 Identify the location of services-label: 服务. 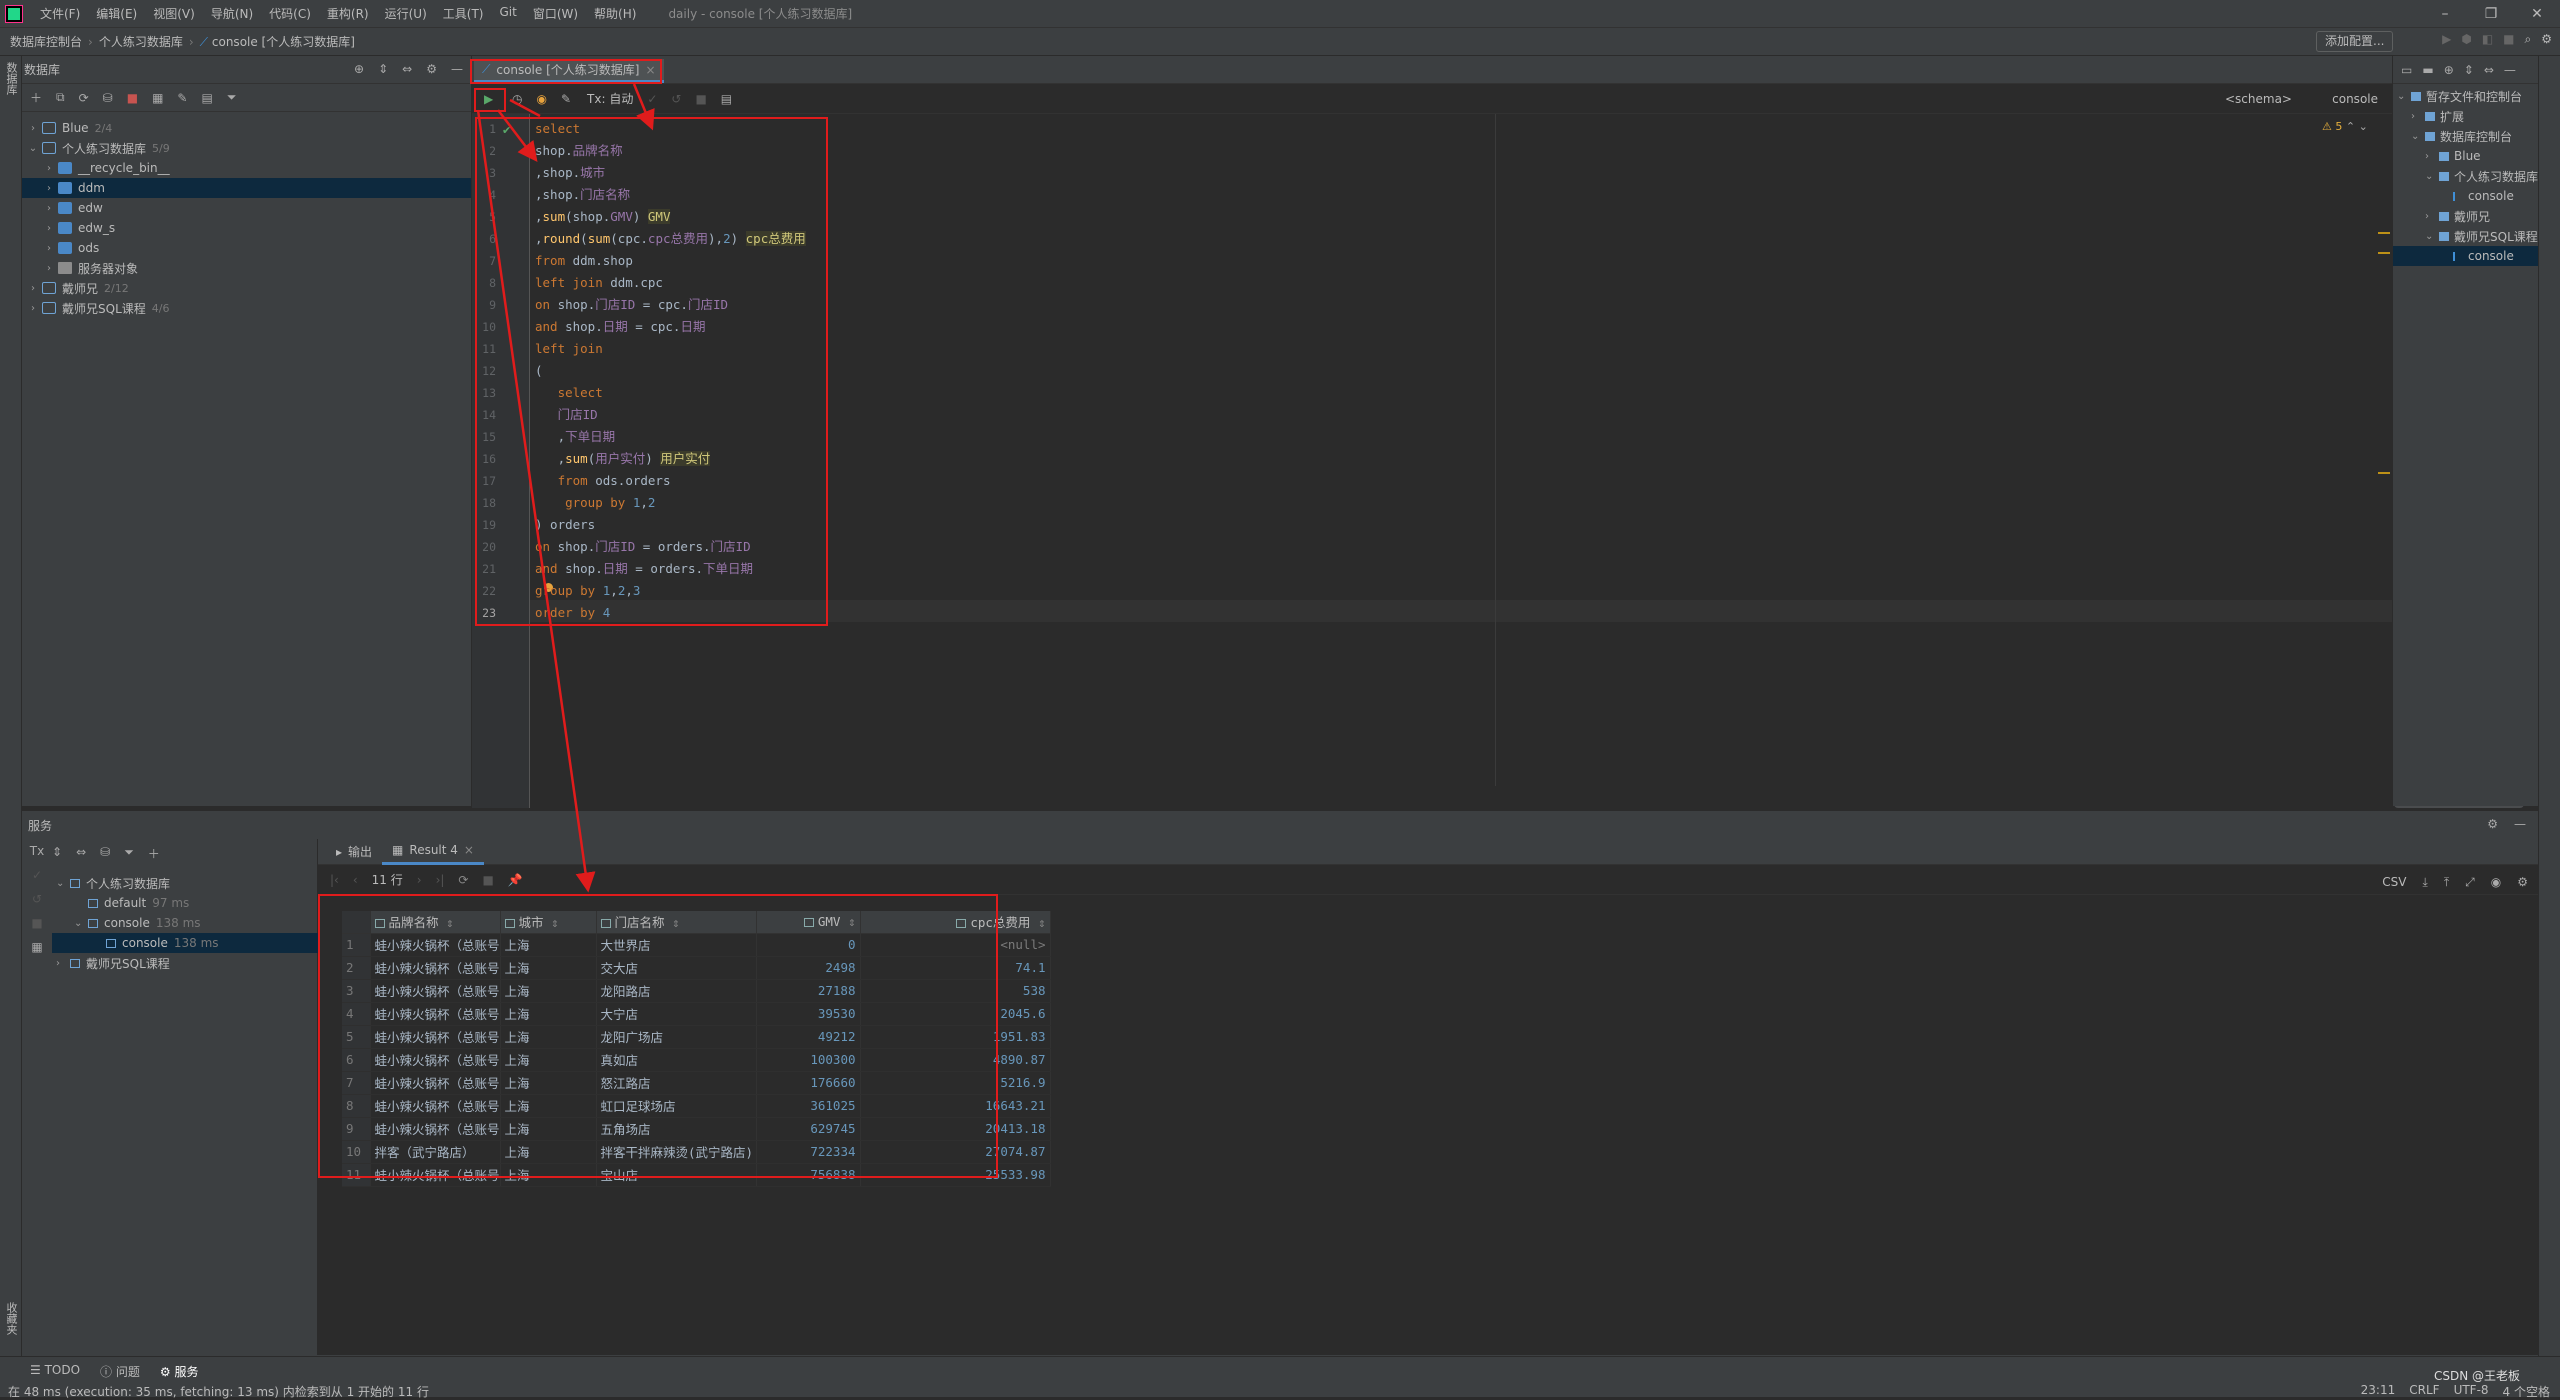
(186, 1372).